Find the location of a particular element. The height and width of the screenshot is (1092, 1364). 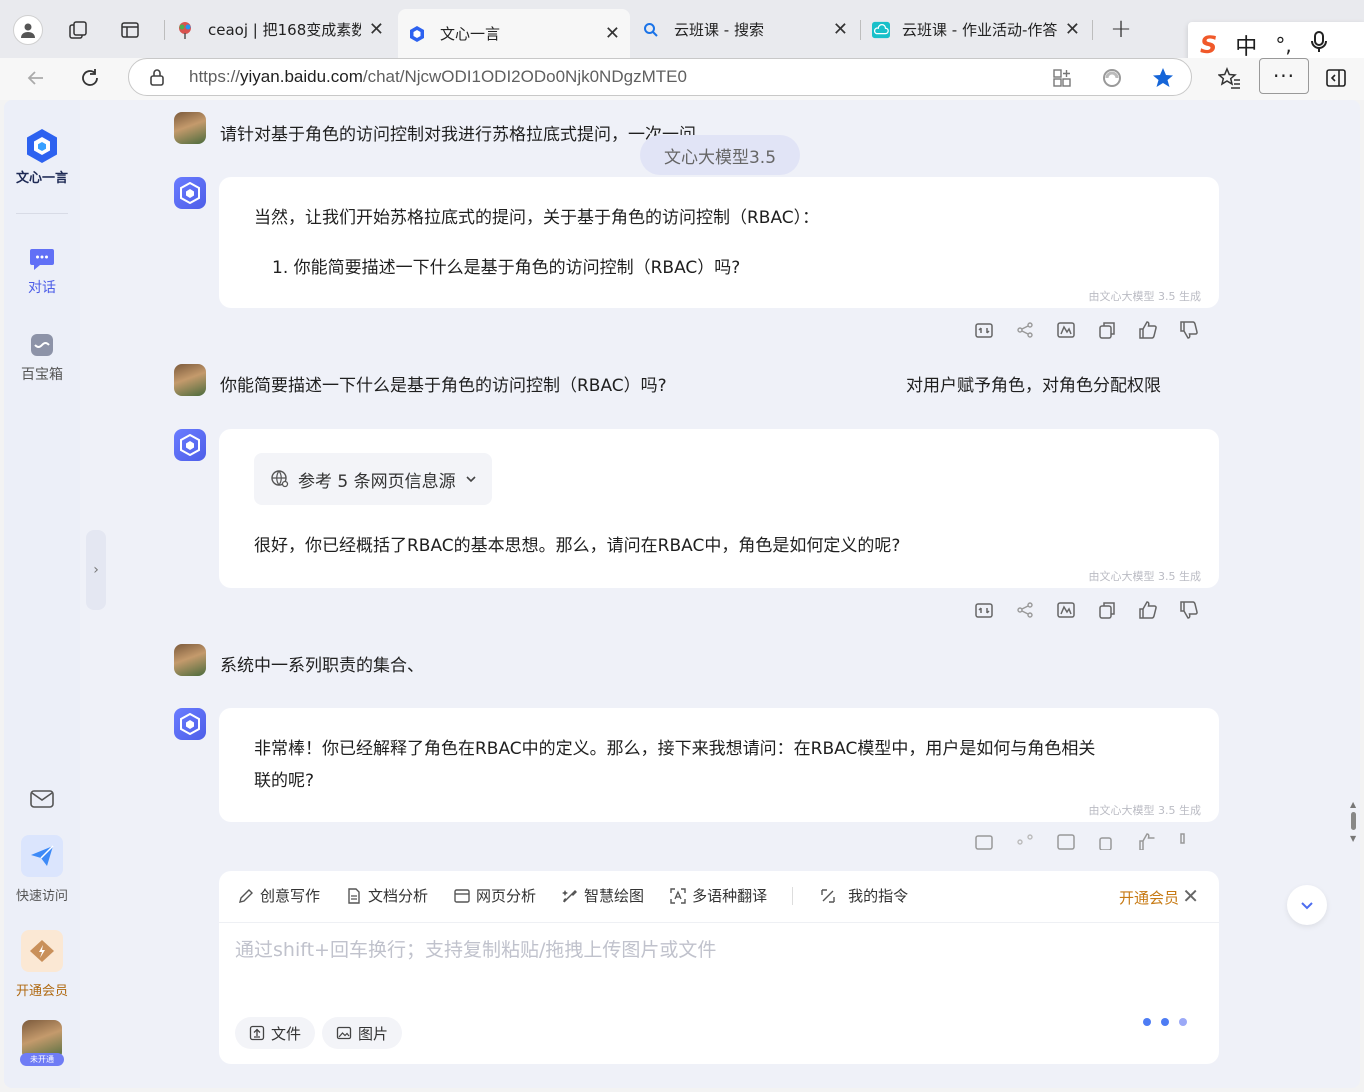

chip-label: 文件 is located at coordinates (286, 1033).